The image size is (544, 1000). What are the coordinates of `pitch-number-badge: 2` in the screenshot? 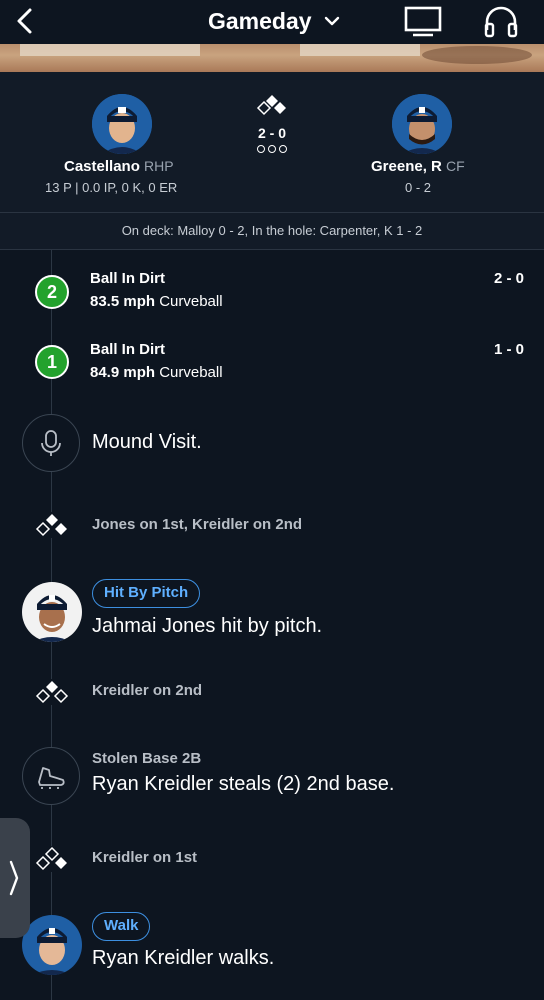 It's located at (52, 292).